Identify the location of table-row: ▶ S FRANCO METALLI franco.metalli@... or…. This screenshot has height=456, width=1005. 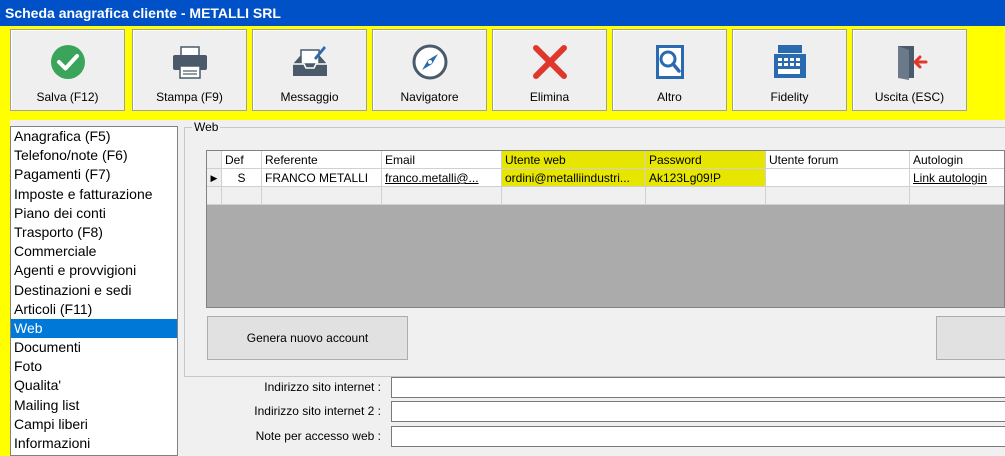
(605, 178).